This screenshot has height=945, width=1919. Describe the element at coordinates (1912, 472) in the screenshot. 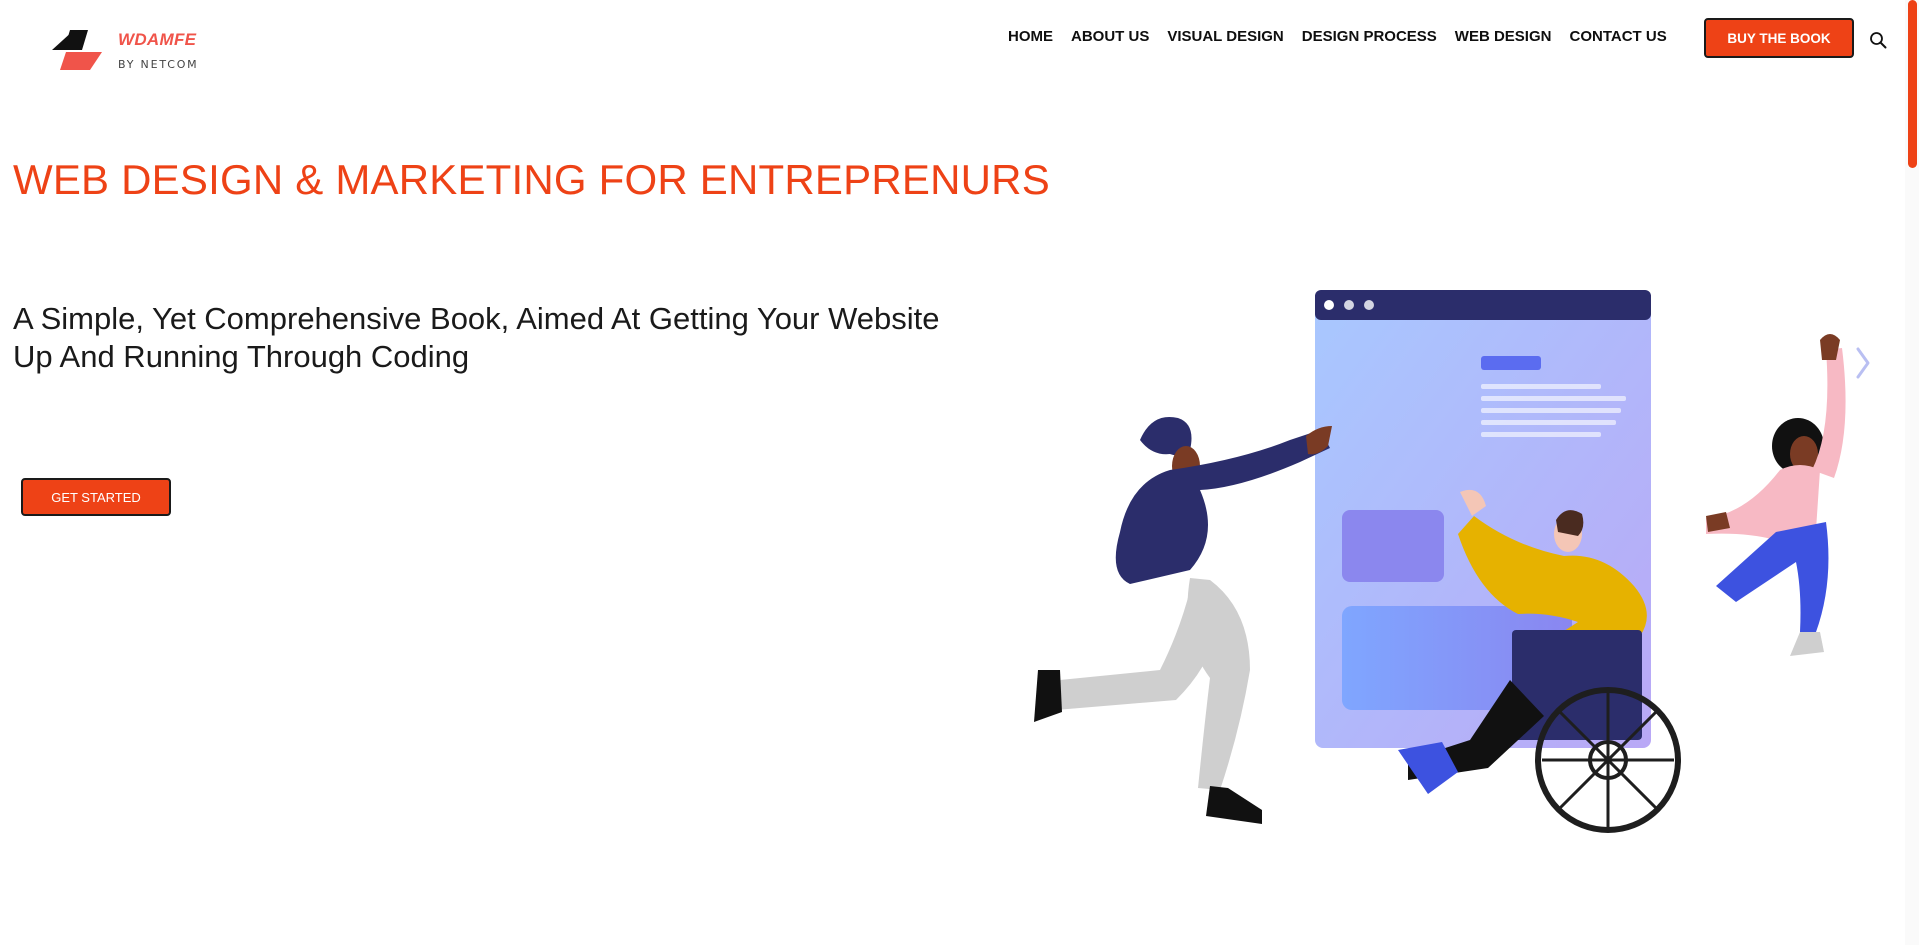

I see `page-scrollbar` at that location.